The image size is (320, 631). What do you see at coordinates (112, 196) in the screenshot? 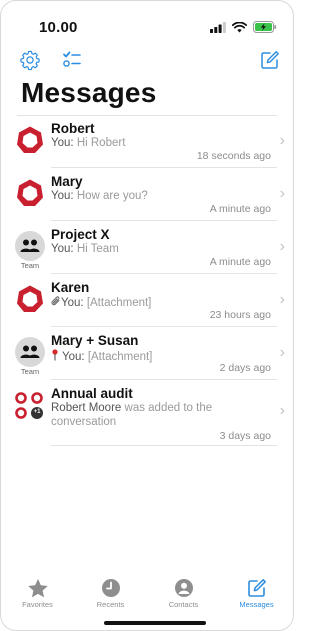
I see `preview-text: How are you?` at bounding box center [112, 196].